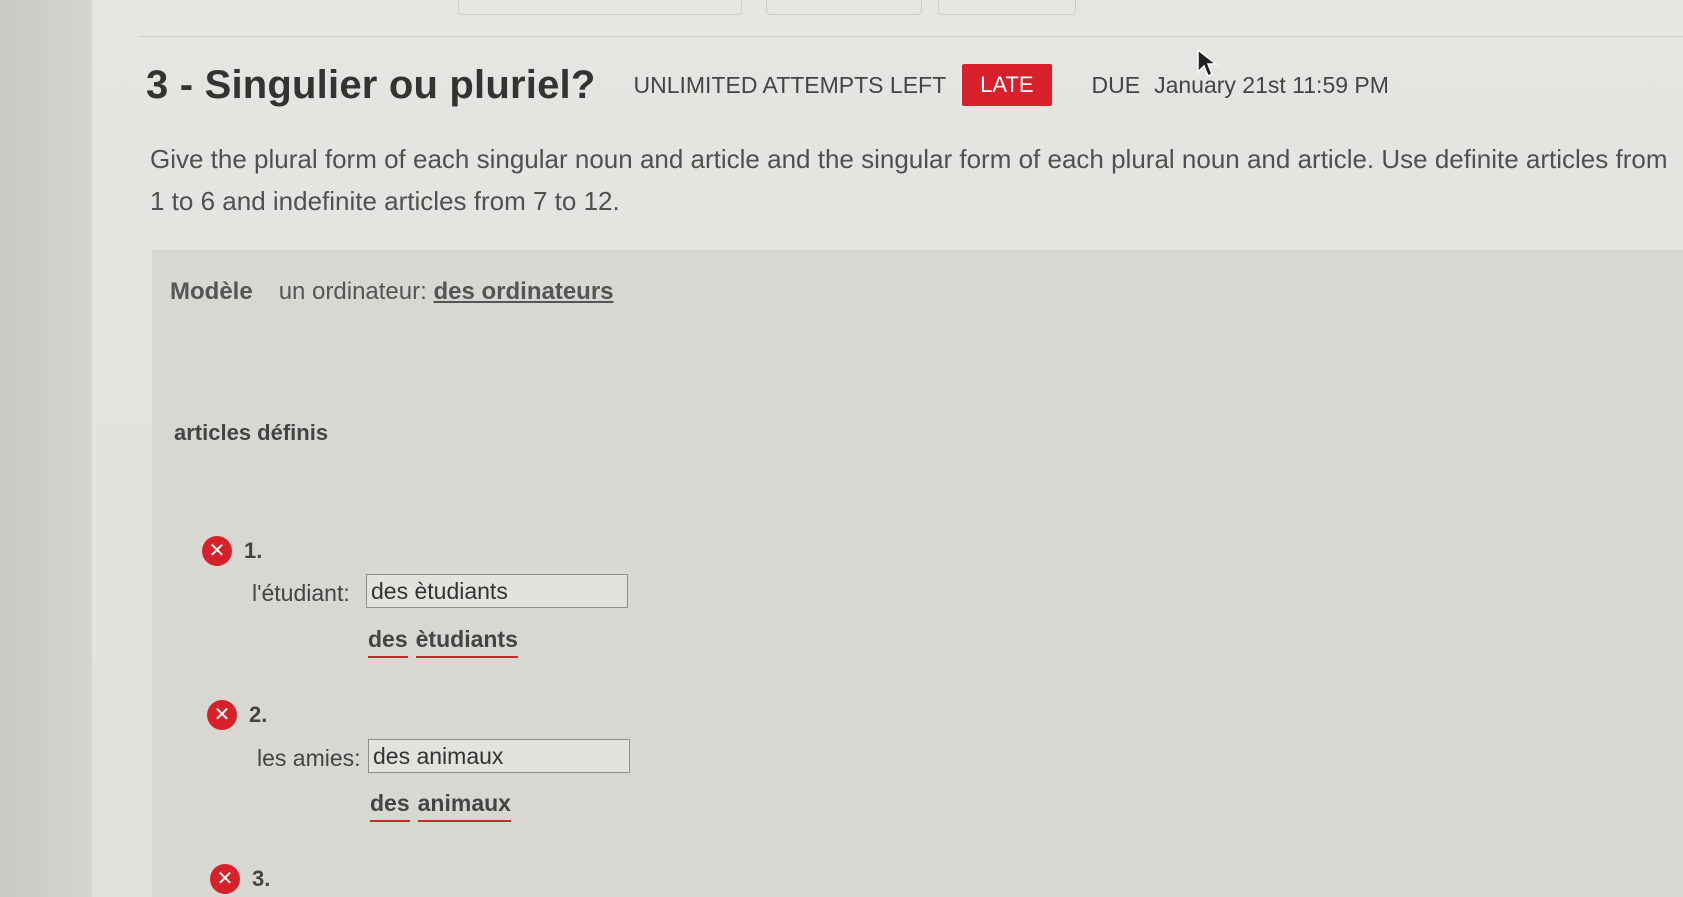 This screenshot has height=897, width=1683. I want to click on model-answer: des ordinateurs, so click(523, 291).